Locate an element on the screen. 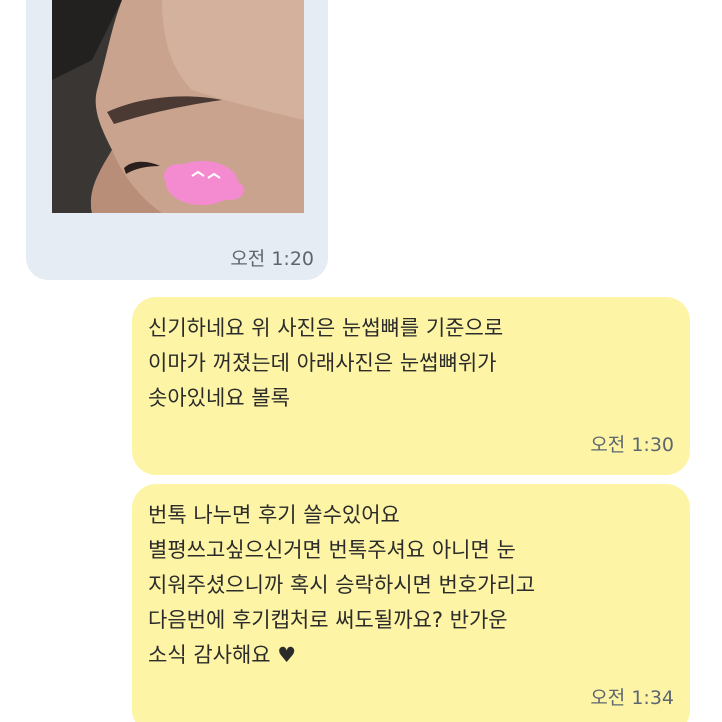 This screenshot has width=722, height=722. message-timestamp: 오전 1:34 is located at coordinates (632, 698).